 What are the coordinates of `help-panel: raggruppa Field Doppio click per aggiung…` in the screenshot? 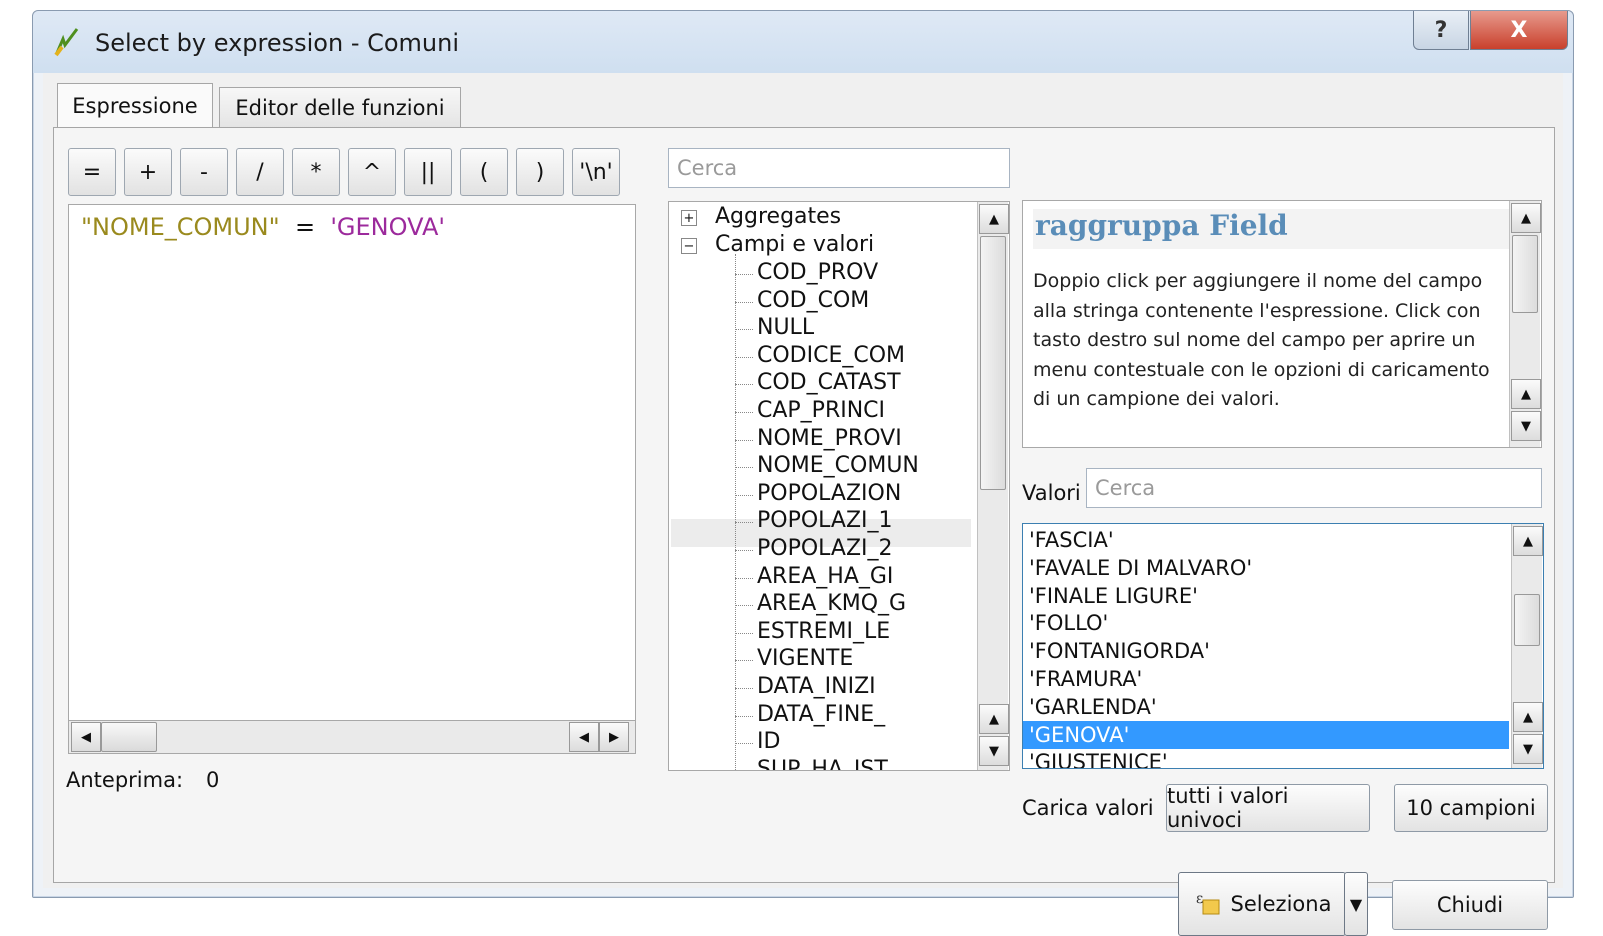 It's located at (1282, 324).